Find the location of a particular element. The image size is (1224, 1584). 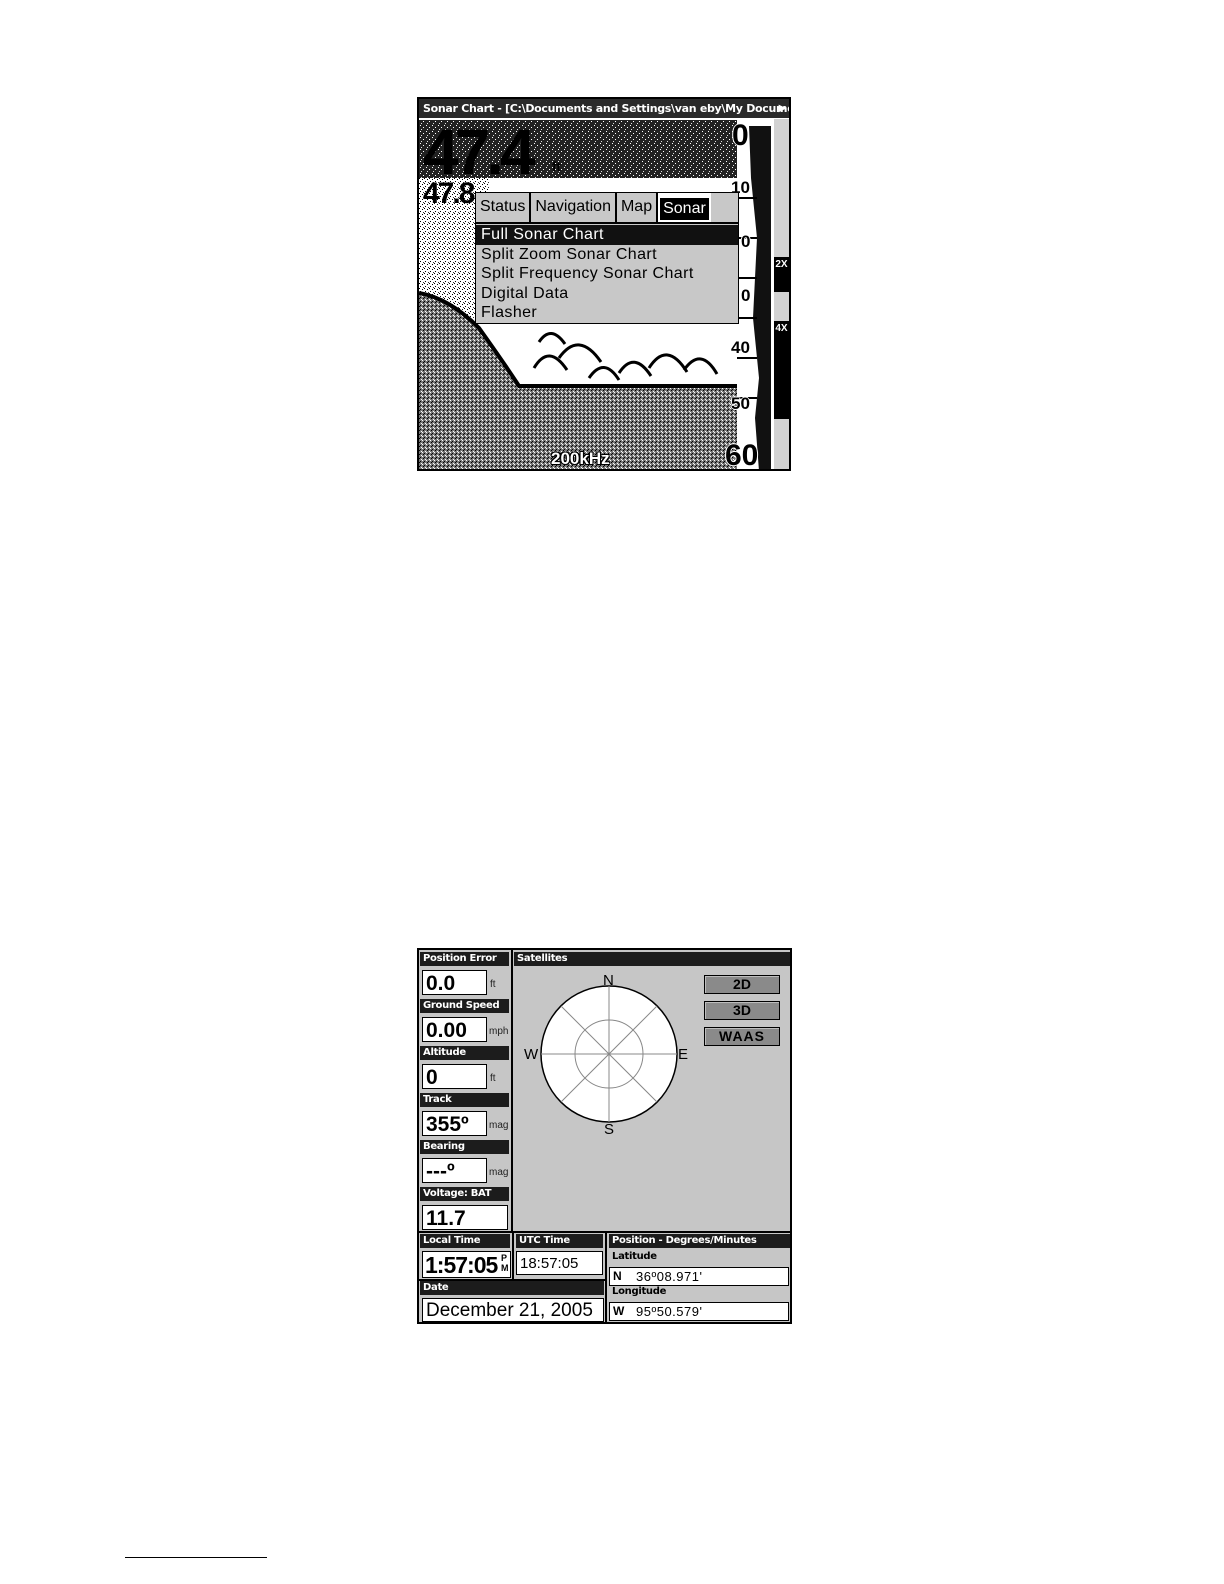

track-unit: mag is located at coordinates (499, 1125).